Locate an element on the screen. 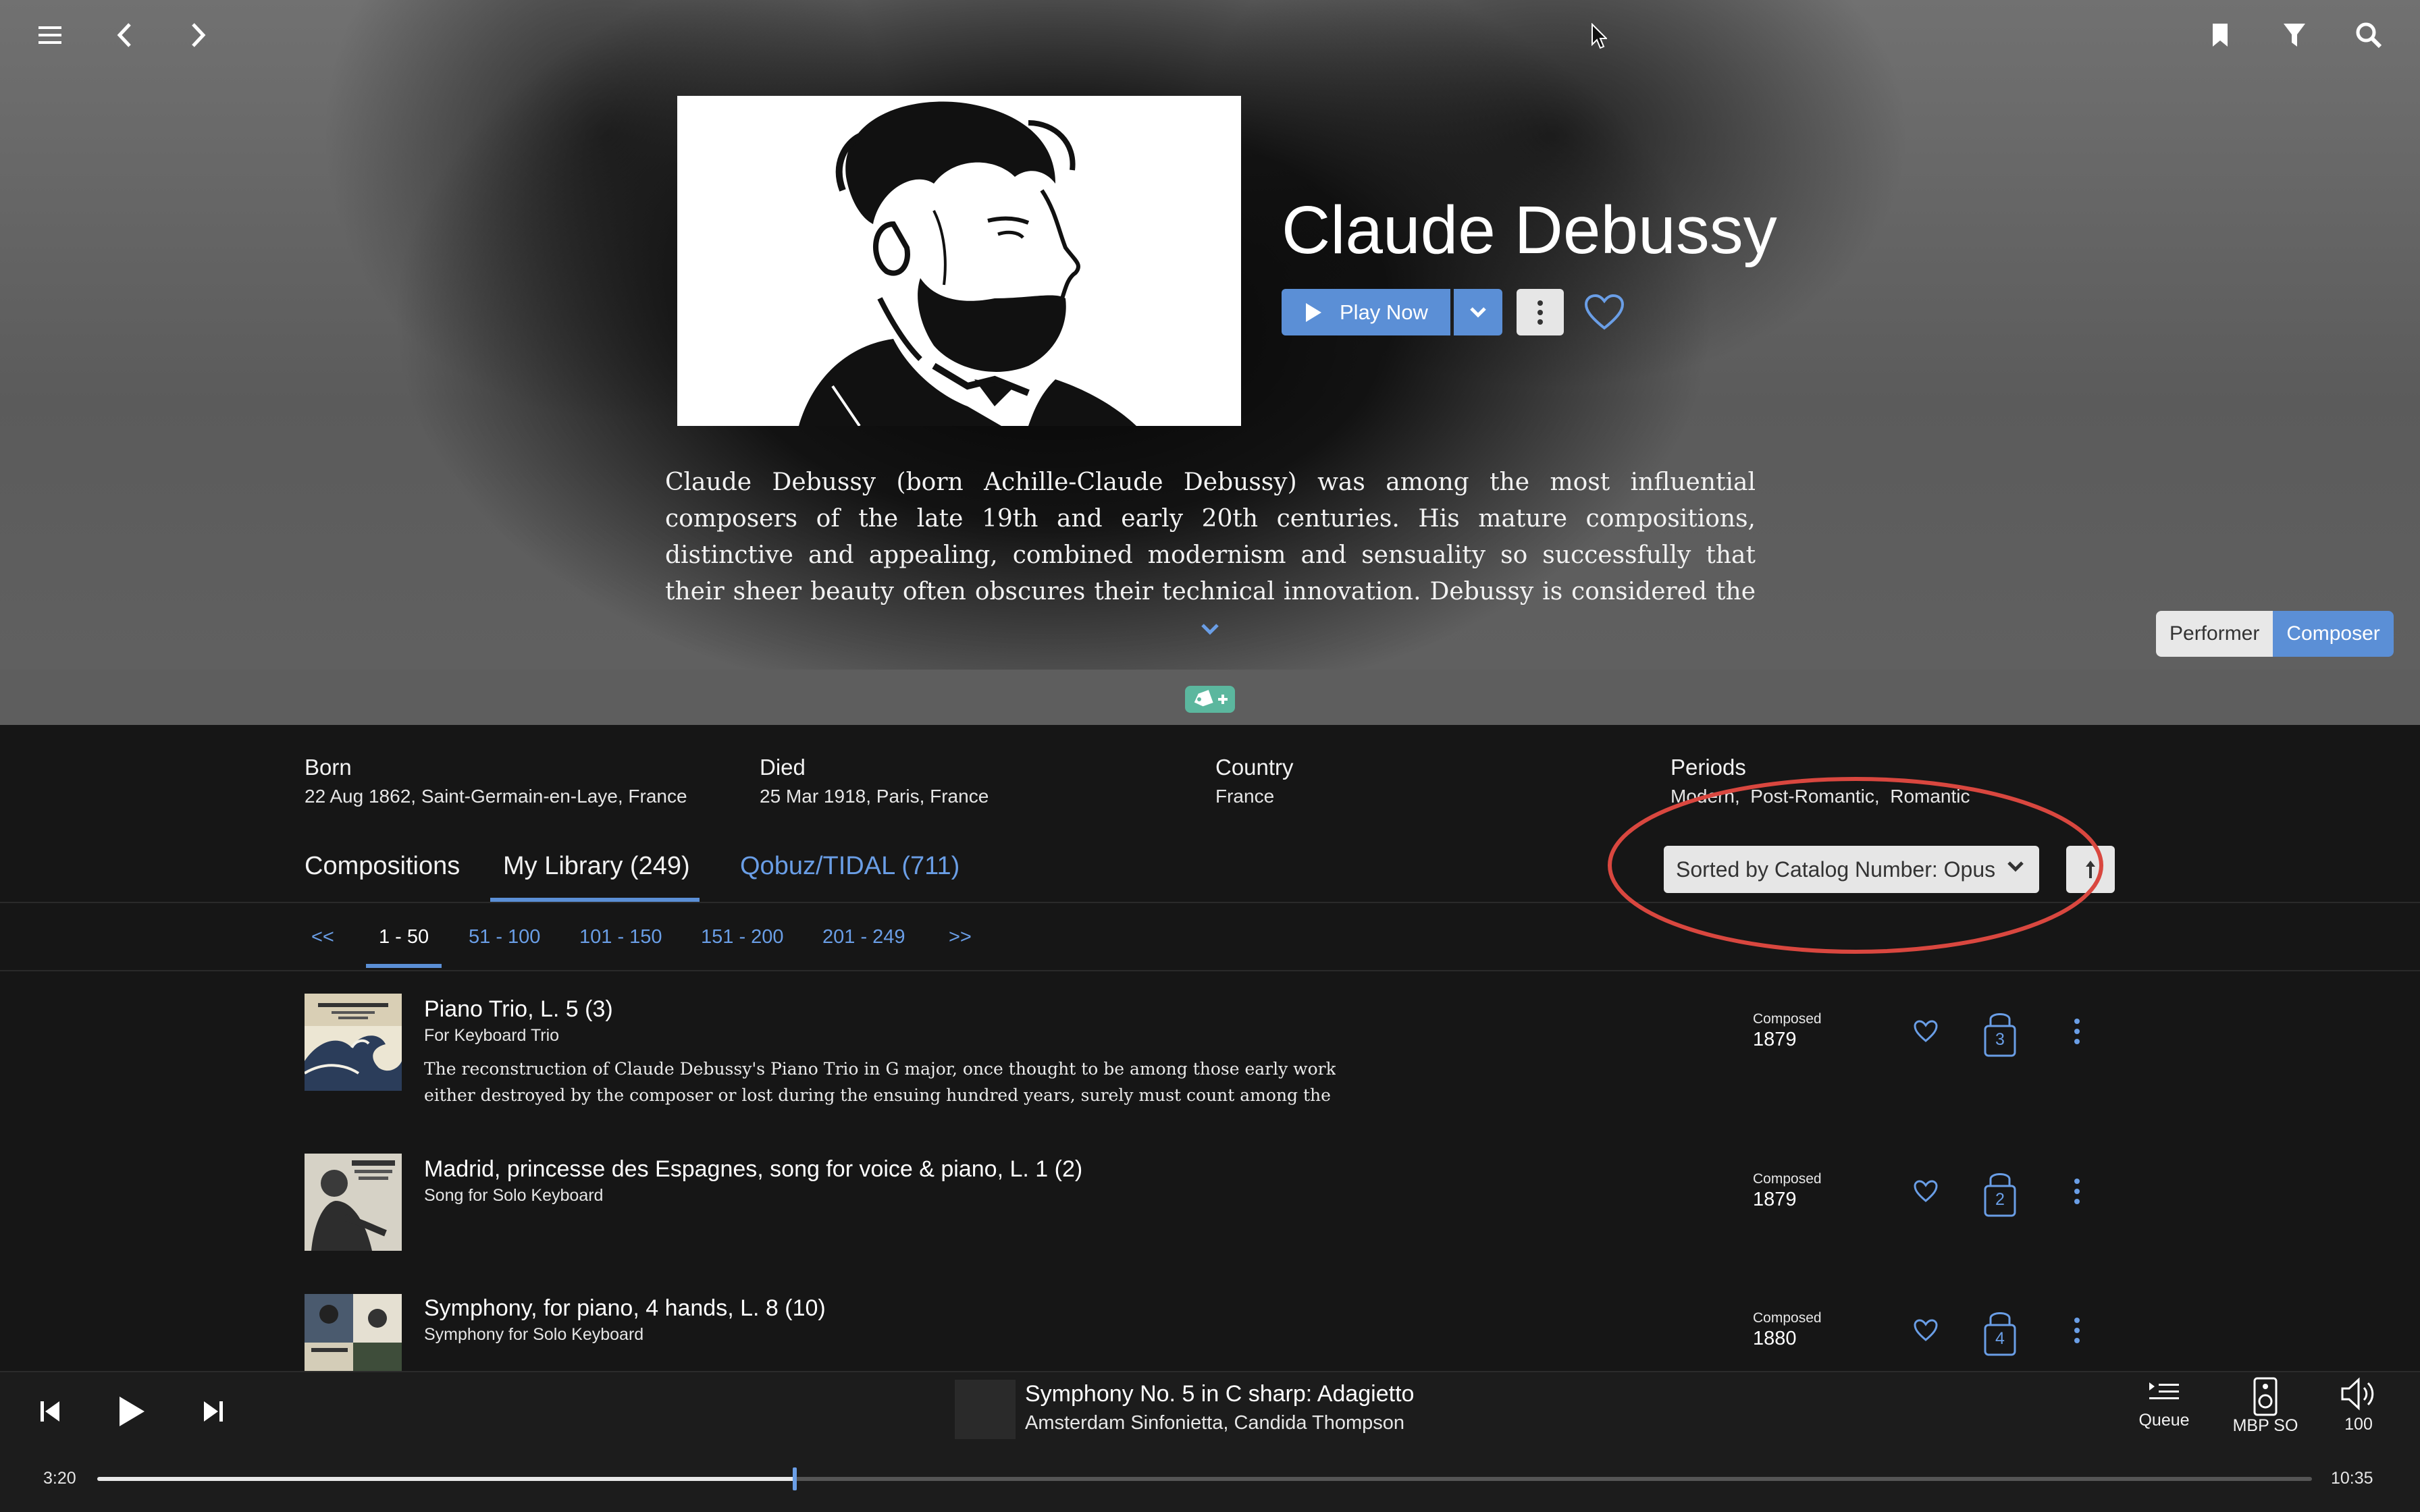 This screenshot has width=2420, height=1512. elapsed-time: 3:20 is located at coordinates (59, 1479).